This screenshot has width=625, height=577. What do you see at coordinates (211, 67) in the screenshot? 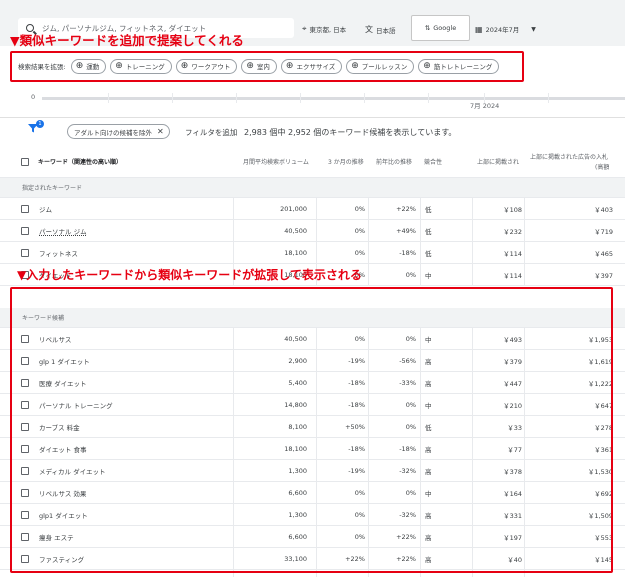
I see `chip-label: ワークアウト` at bounding box center [211, 67].